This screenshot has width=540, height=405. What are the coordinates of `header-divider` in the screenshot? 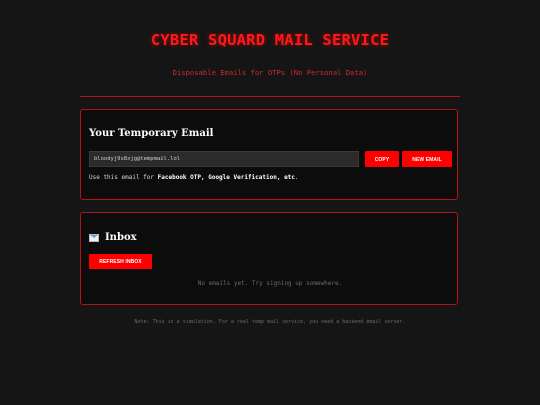 It's located at (270, 96).